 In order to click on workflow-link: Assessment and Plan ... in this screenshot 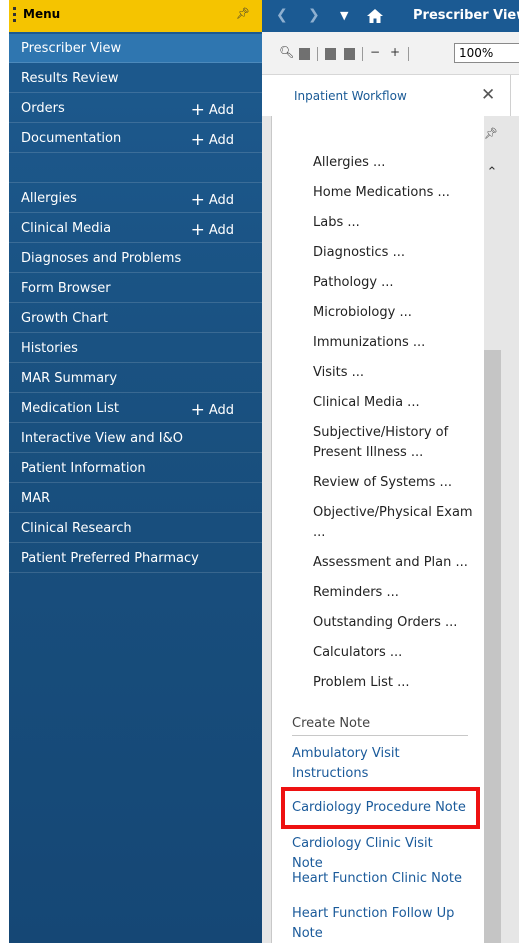, I will do `click(393, 563)`.